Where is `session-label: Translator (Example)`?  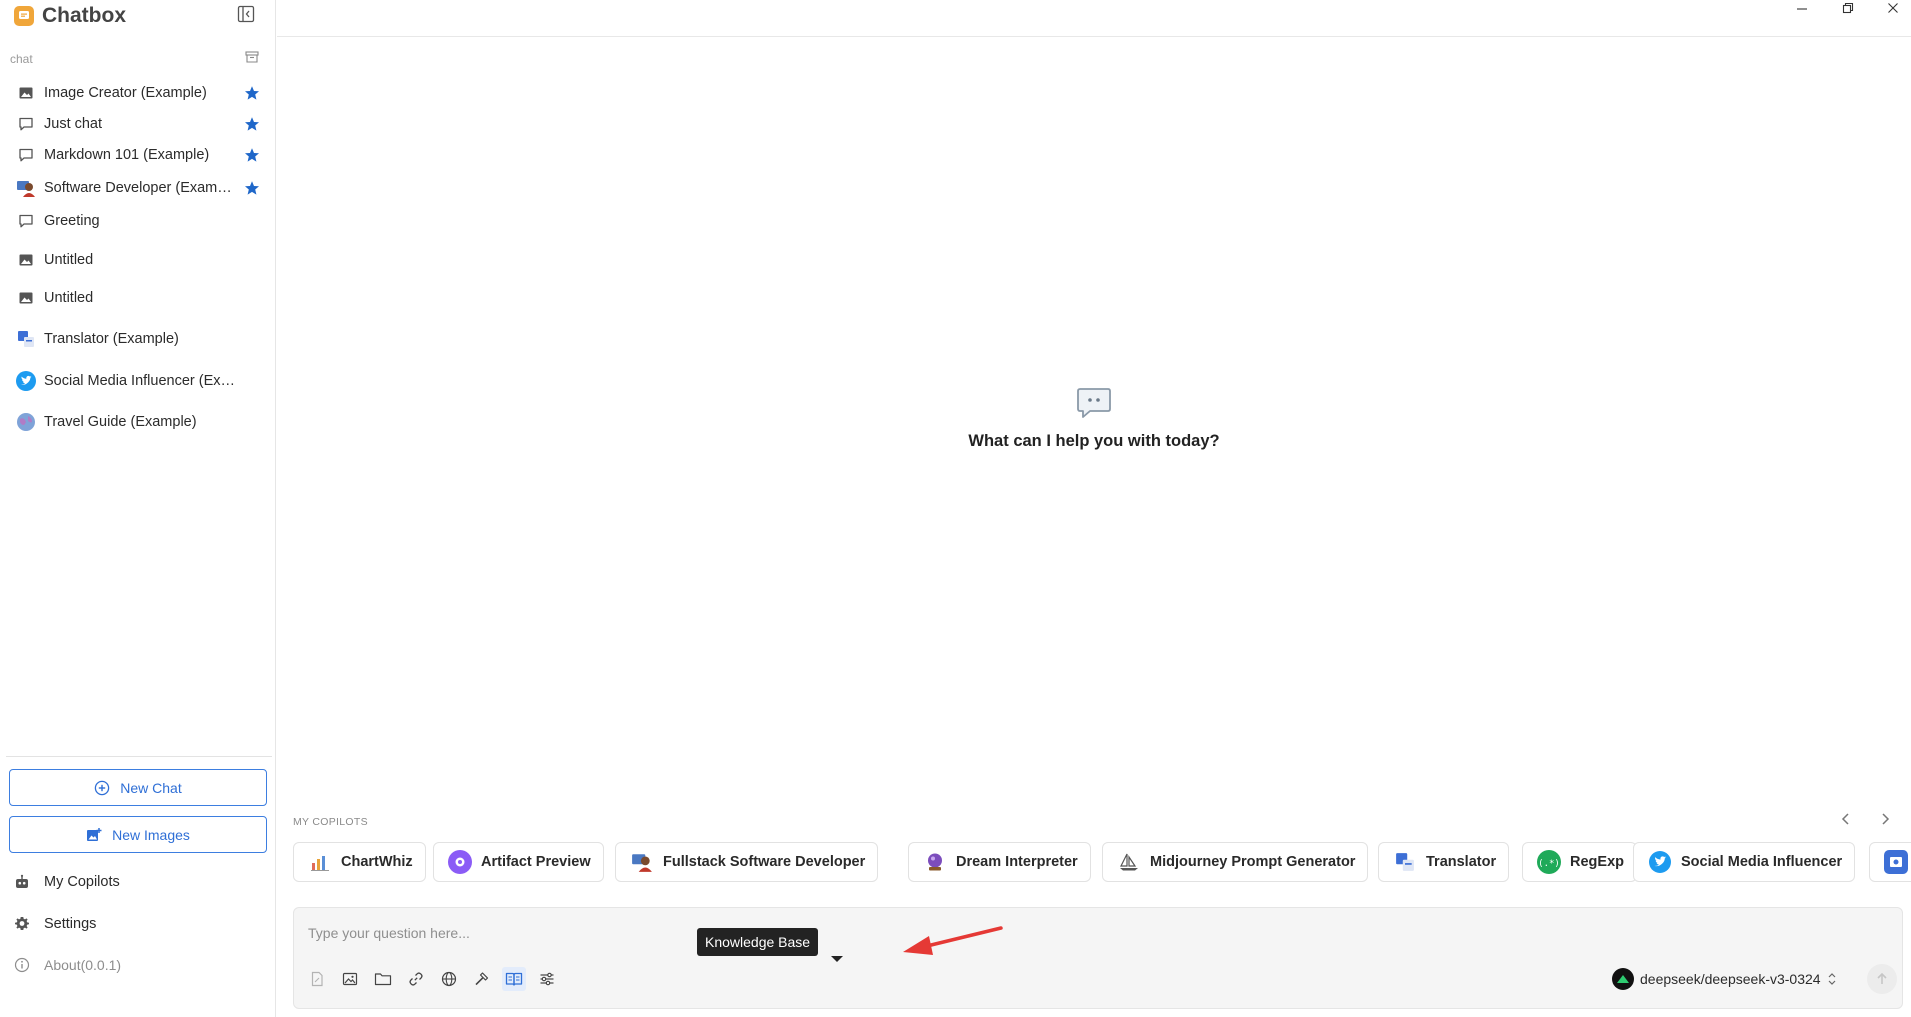 session-label: Translator (Example) is located at coordinates (111, 339).